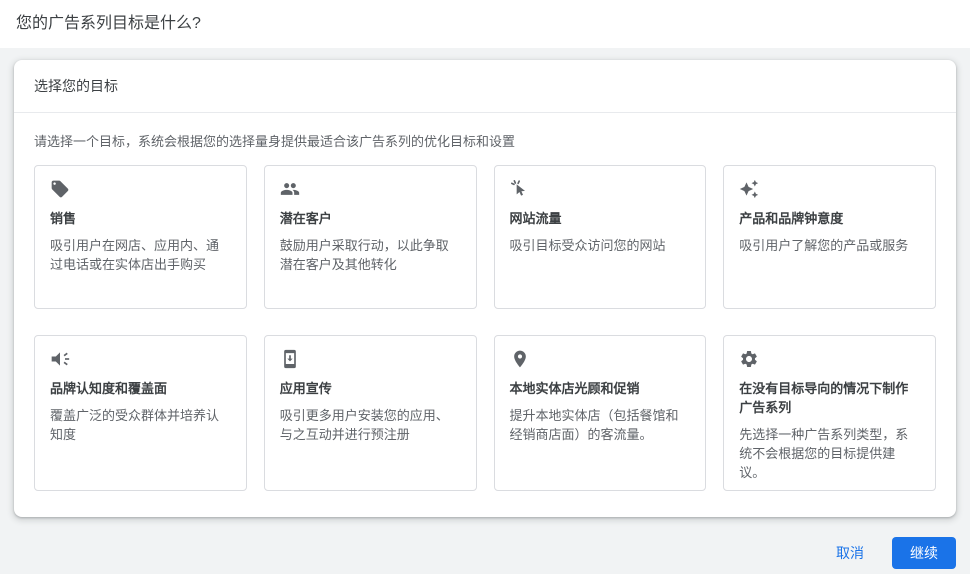 The image size is (970, 574). Describe the element at coordinates (290, 189) in the screenshot. I see `people-icon` at that location.